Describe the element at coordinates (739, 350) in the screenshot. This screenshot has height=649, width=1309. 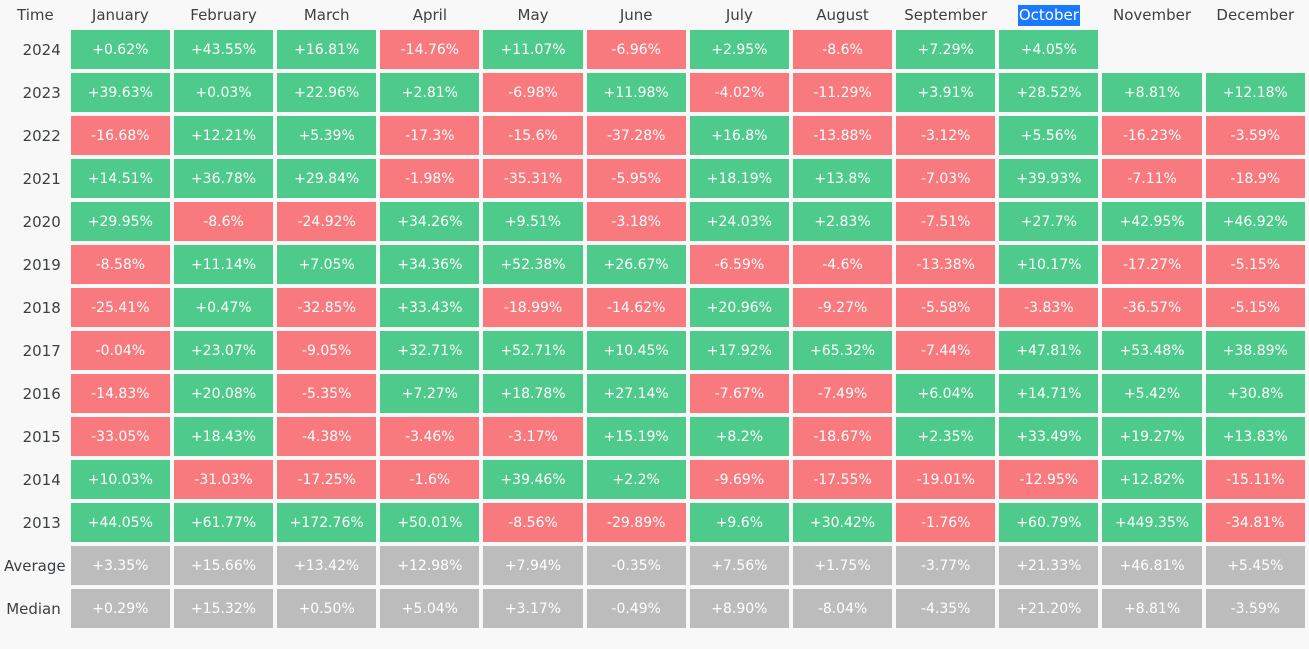
I see `cell-2017-july: +17.92%` at that location.